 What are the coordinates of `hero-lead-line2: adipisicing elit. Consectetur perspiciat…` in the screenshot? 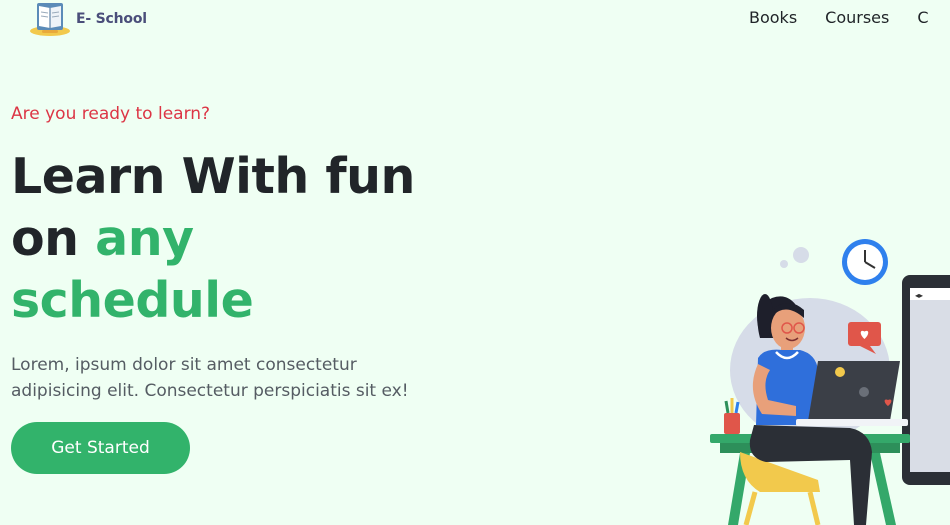 It's located at (210, 391).